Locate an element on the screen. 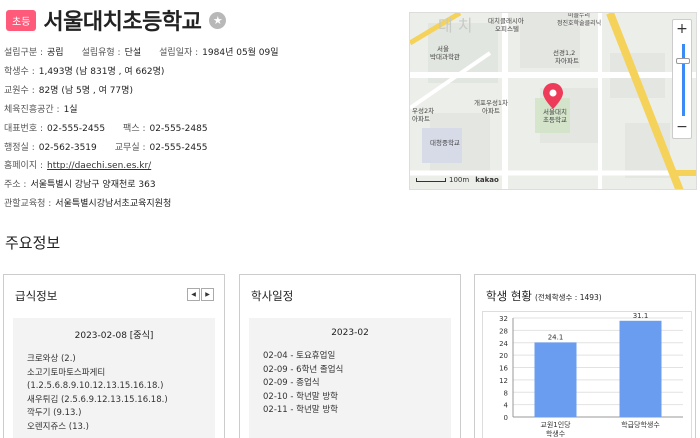 Image resolution: width=700 pixels, height=438 pixels. teachers-office-number: 02-555-2455 is located at coordinates (178, 147).